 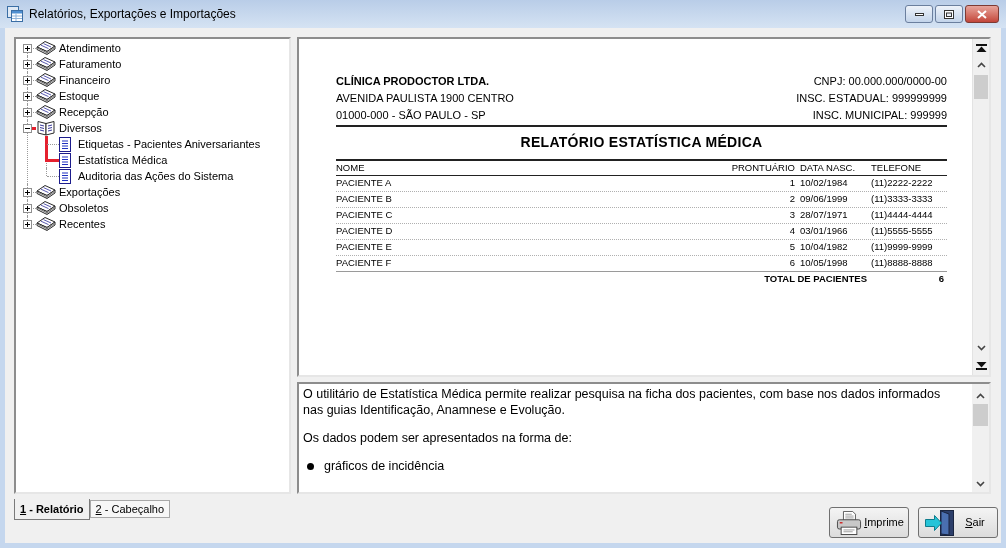 What do you see at coordinates (958, 522) in the screenshot?
I see `exit-button: Sair` at bounding box center [958, 522].